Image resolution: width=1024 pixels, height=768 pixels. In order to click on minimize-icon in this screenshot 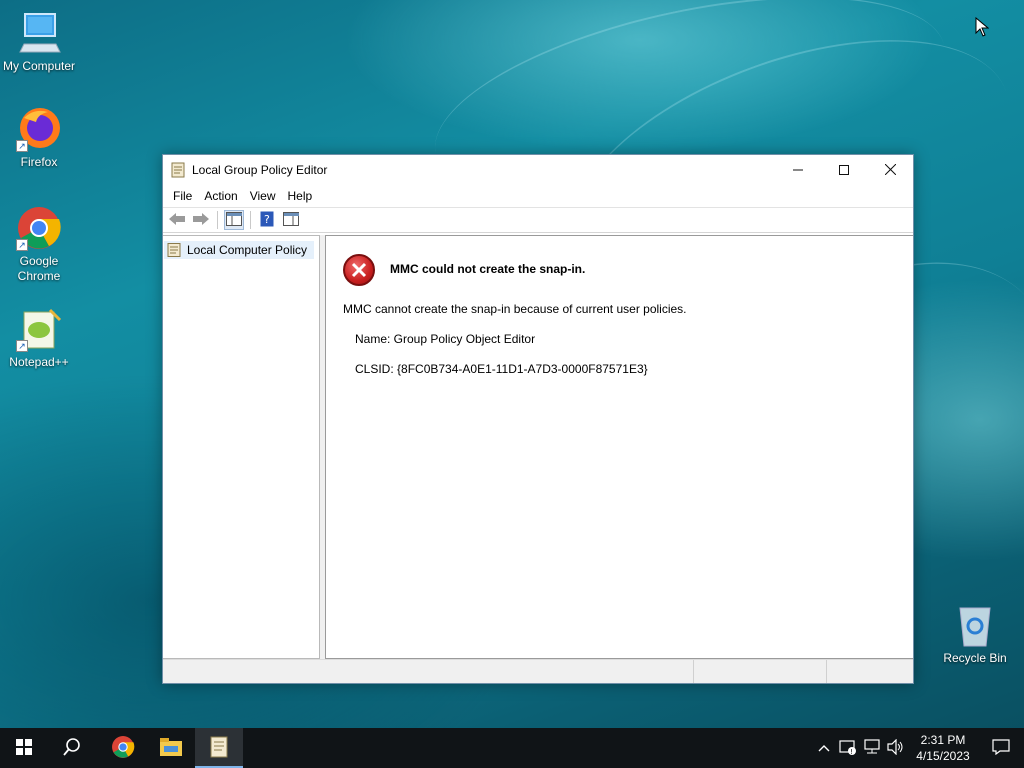, I will do `click(798, 170)`.